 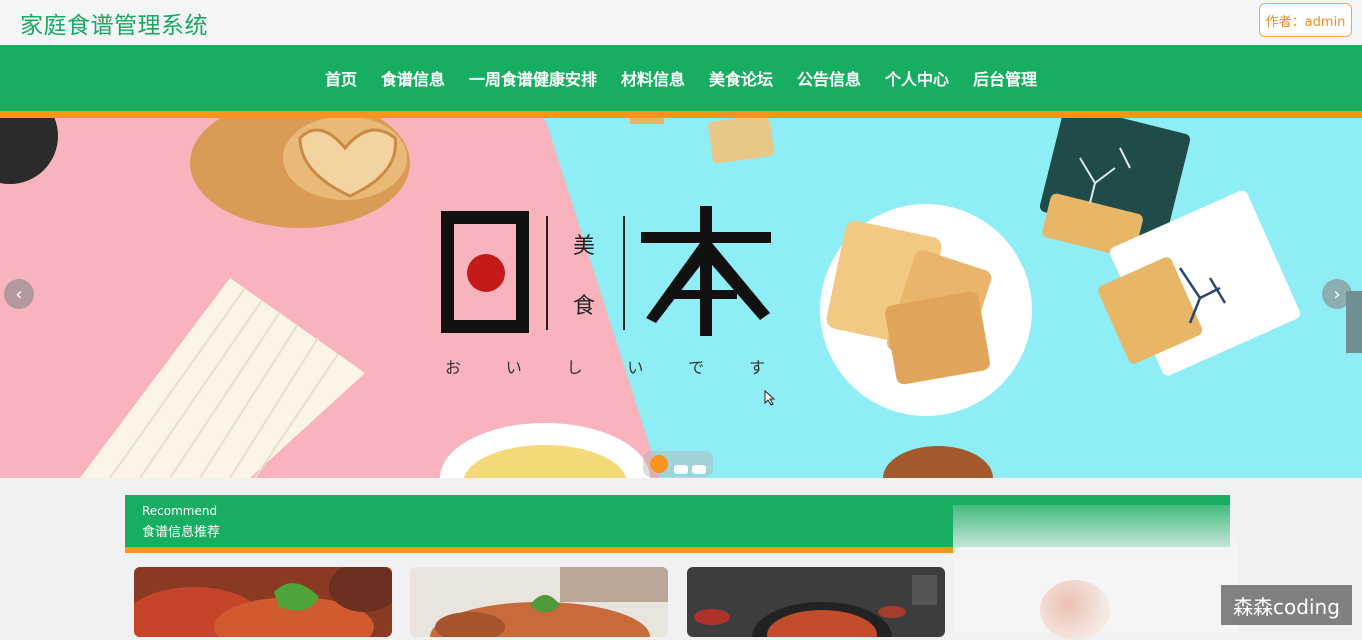 I want to click on nav-item-5: 美食论坛, so click(x=741, y=78).